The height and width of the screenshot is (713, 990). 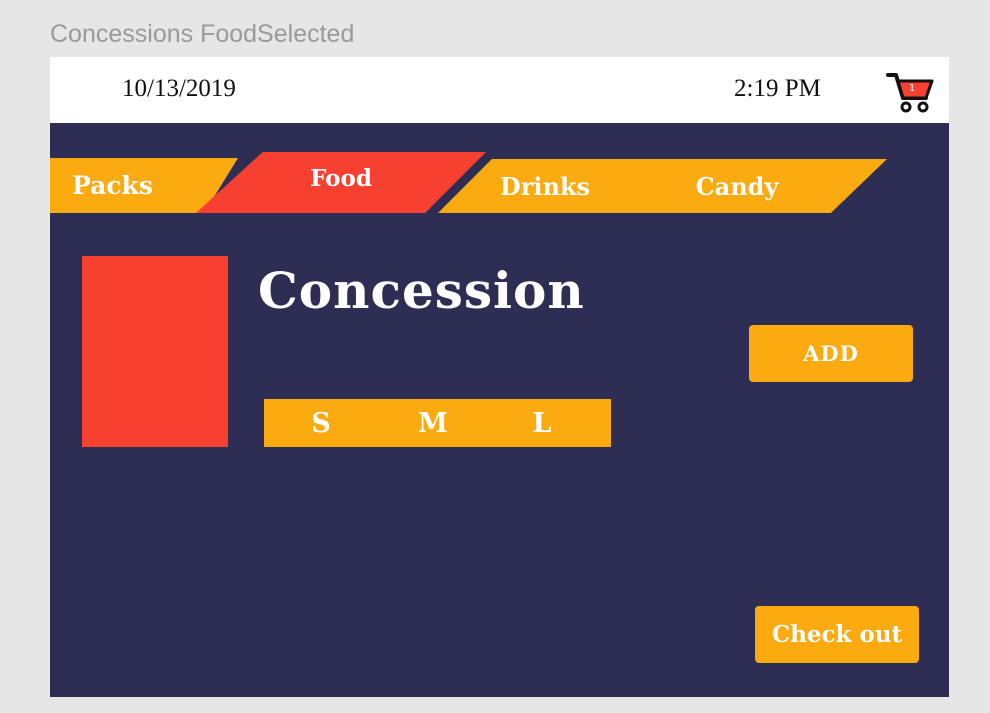 I want to click on cart-button: 1, so click(x=911, y=92).